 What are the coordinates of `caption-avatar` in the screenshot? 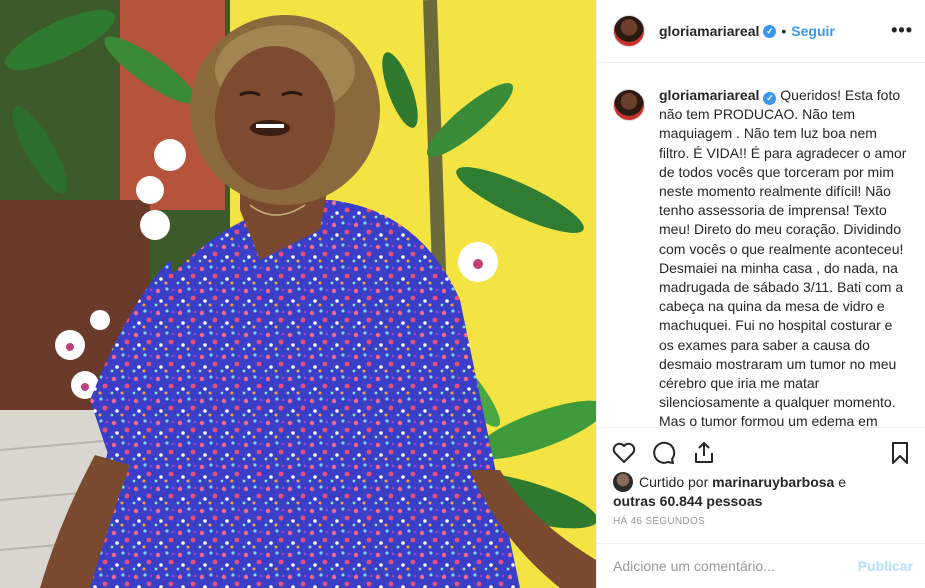 It's located at (629, 105).